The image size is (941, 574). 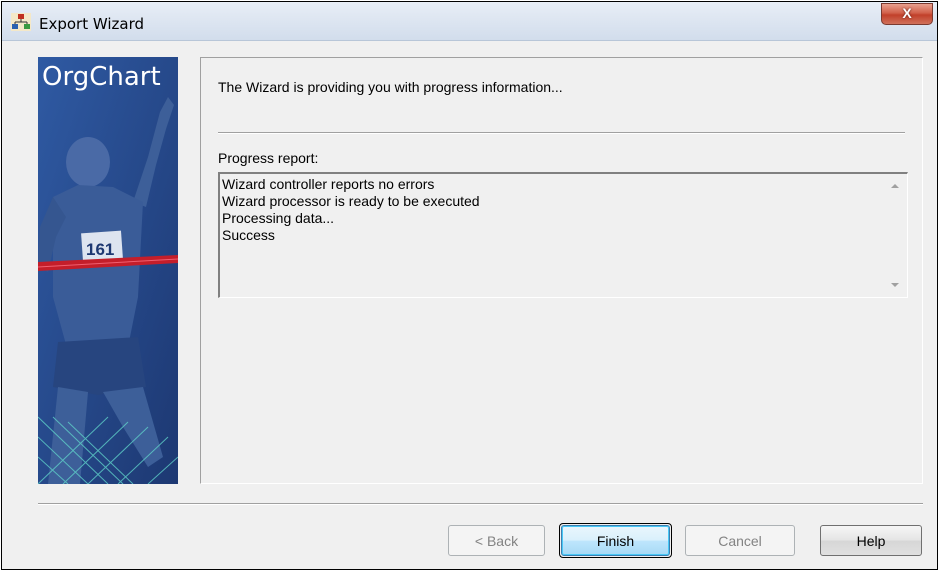 What do you see at coordinates (740, 540) in the screenshot?
I see `cancel-button: Cancel` at bounding box center [740, 540].